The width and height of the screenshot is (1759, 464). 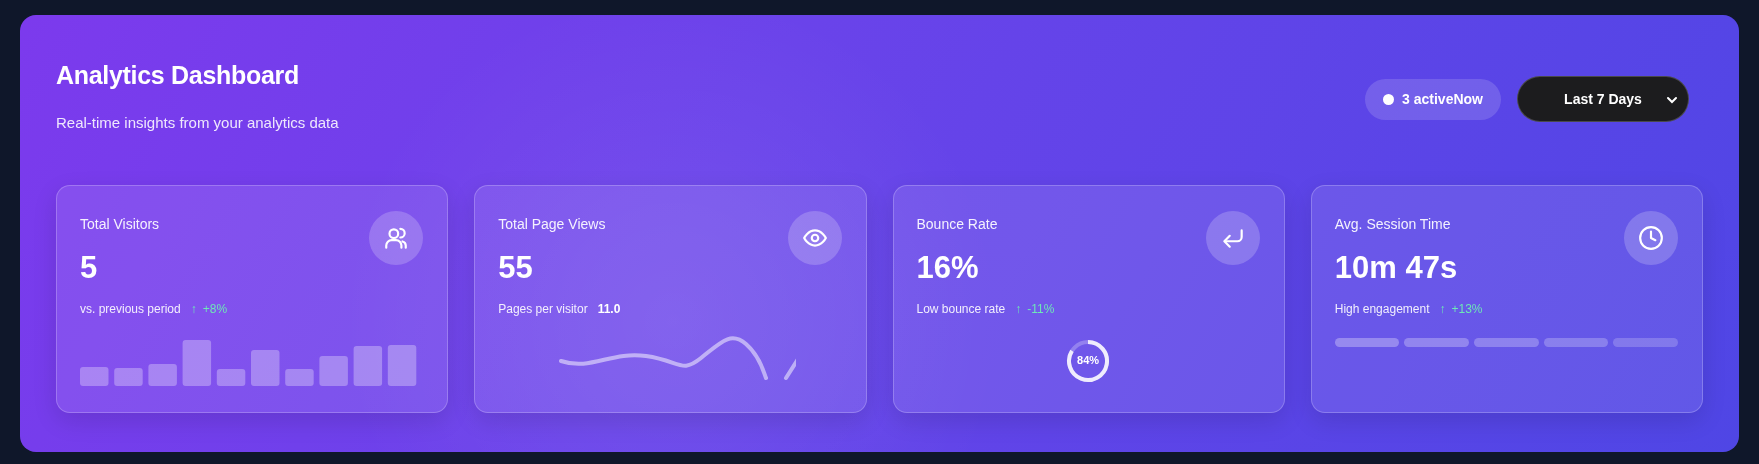 I want to click on ring-label: 84%, so click(x=1088, y=361).